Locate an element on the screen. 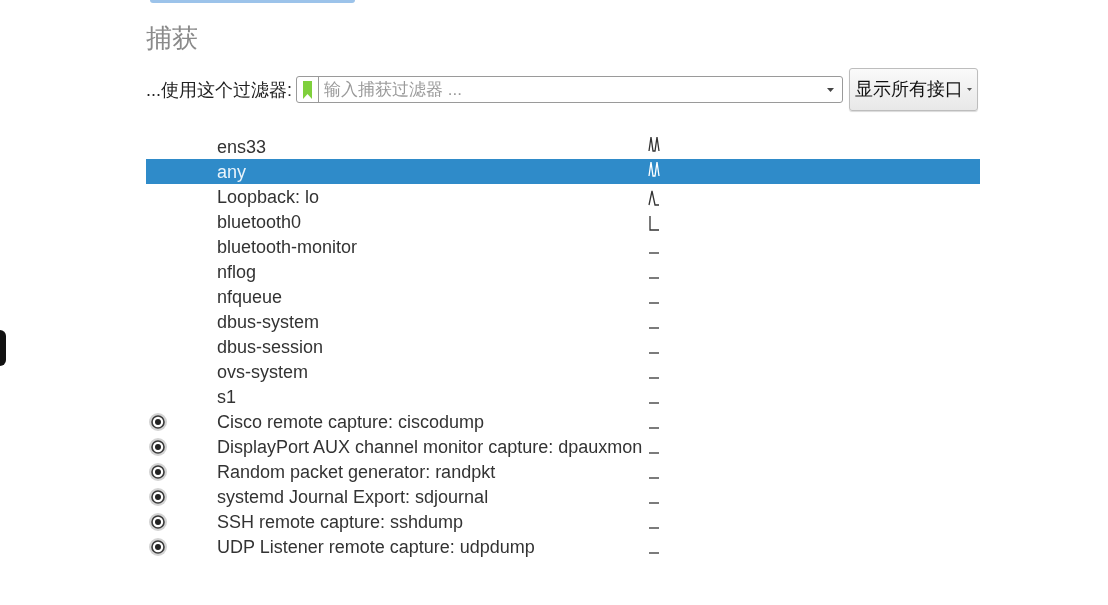 This screenshot has height=605, width=1108. interface-row: nflog is located at coordinates (563, 271).